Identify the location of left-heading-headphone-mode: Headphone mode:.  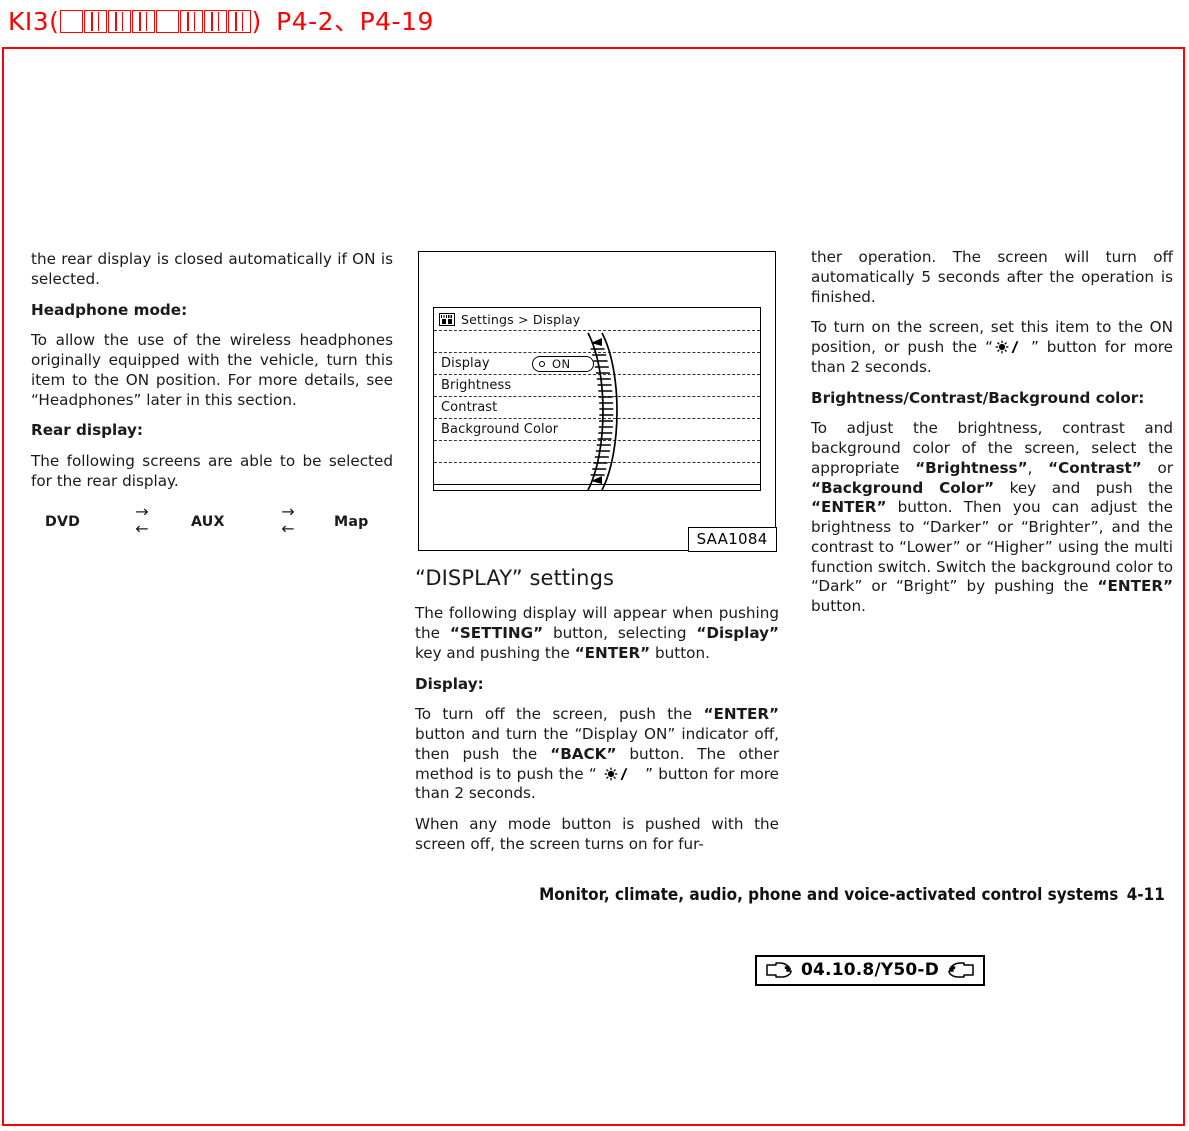
(109, 309).